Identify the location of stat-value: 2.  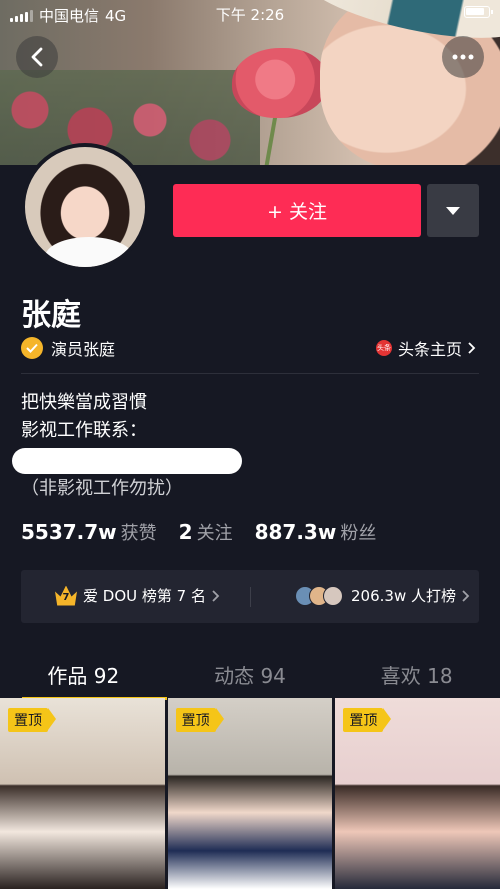
(185, 532).